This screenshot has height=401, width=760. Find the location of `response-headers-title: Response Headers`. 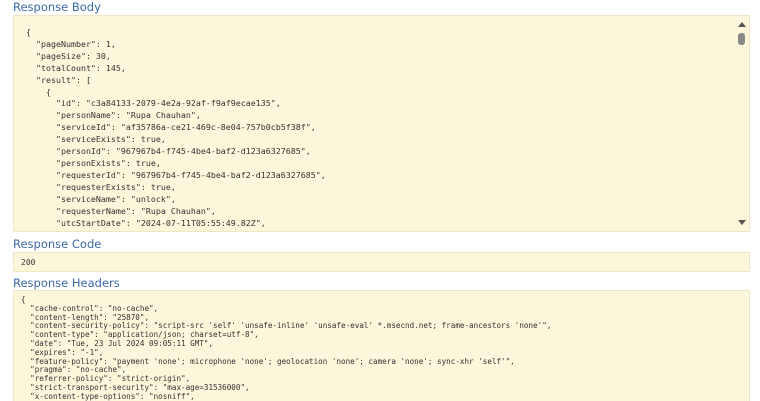

response-headers-title: Response Headers is located at coordinates (66, 283).